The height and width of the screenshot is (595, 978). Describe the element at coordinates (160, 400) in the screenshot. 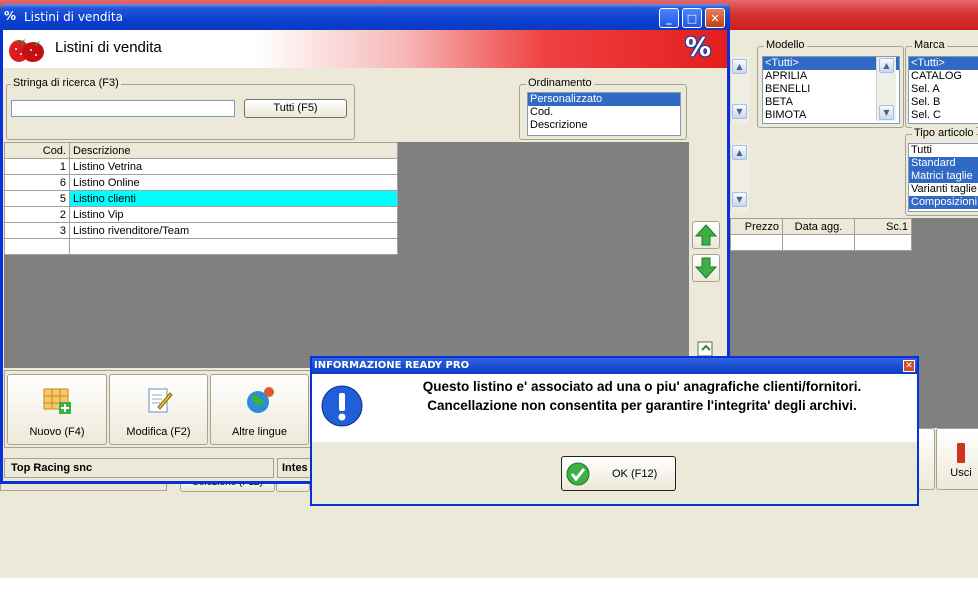

I see `edit-pencil-icon` at that location.